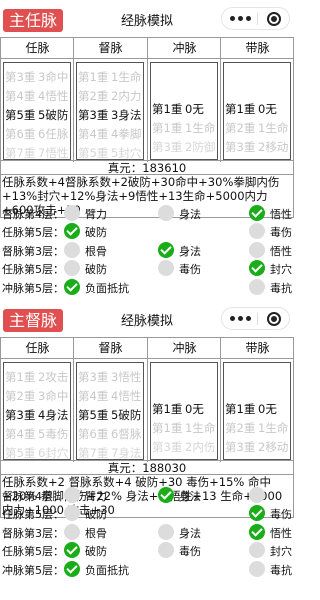  What do you see at coordinates (33, 552) in the screenshot?
I see `option-label: 任脉第5层：` at bounding box center [33, 552].